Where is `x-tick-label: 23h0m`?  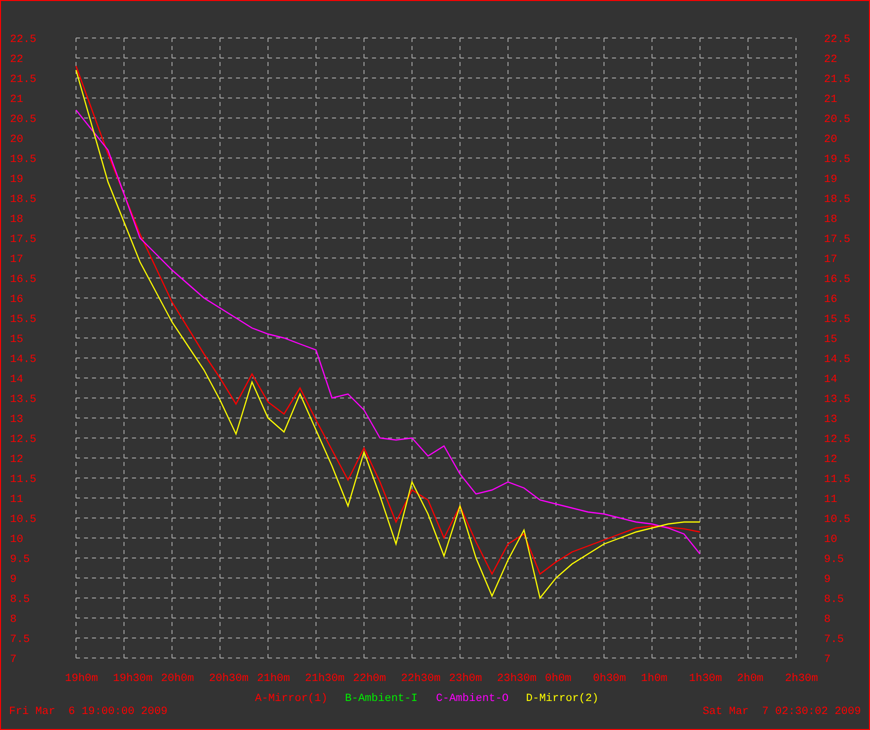
x-tick-label: 23h0m is located at coordinates (465, 679).